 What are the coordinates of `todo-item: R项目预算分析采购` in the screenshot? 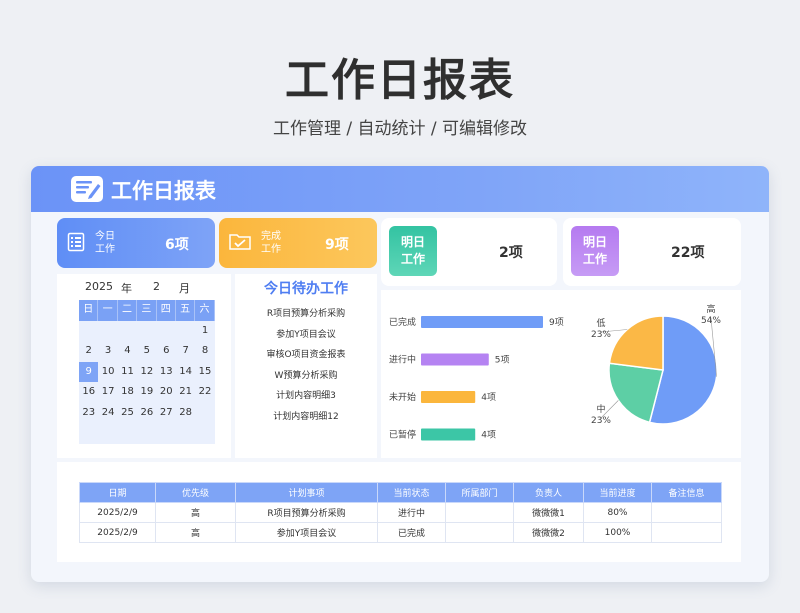 It's located at (306, 312).